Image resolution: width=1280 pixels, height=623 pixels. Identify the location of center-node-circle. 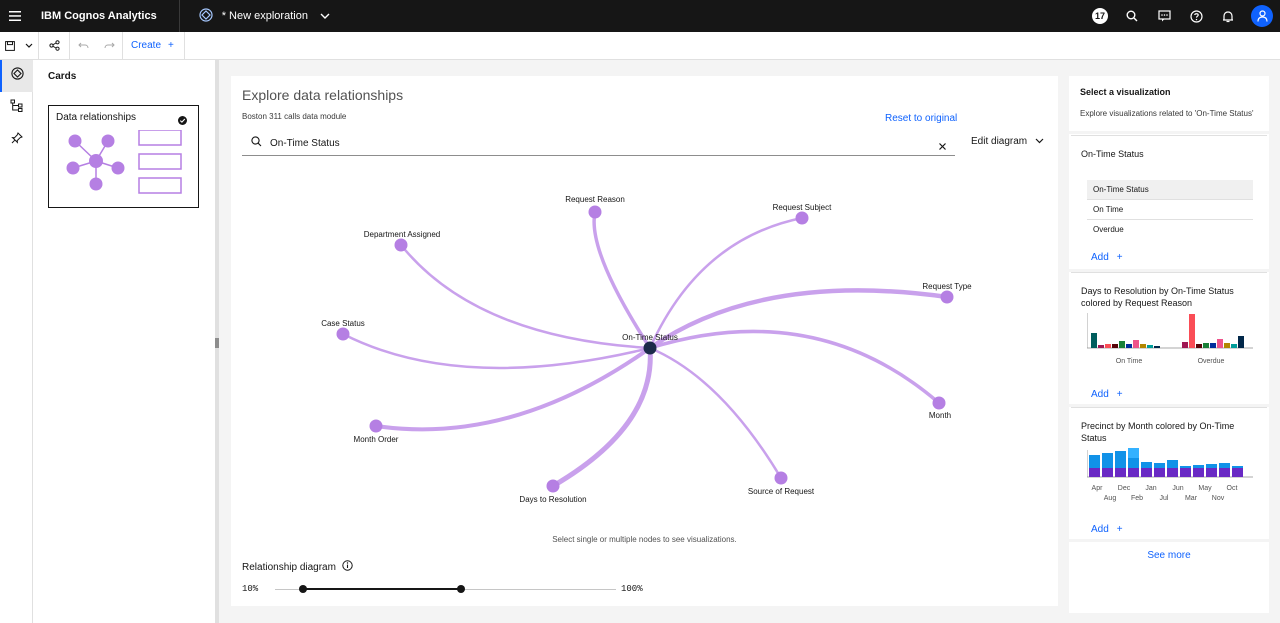
(650, 348).